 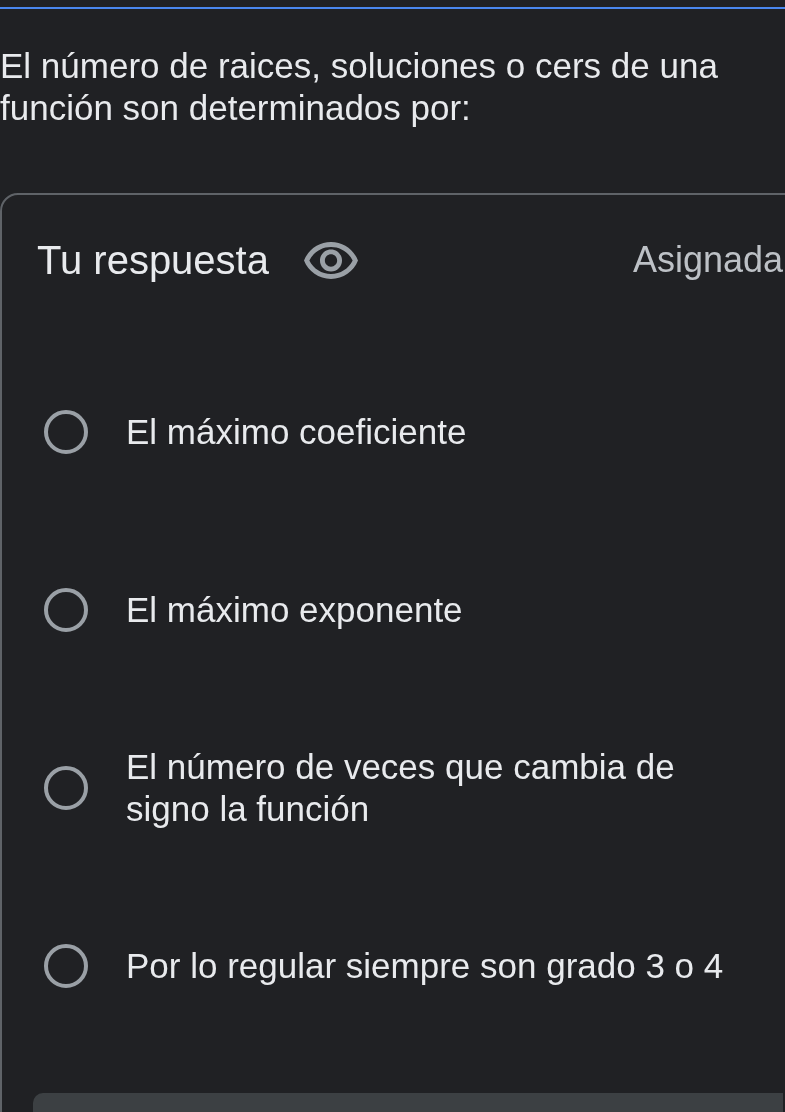 What do you see at coordinates (707, 260) in the screenshot?
I see `status-label: Asignada` at bounding box center [707, 260].